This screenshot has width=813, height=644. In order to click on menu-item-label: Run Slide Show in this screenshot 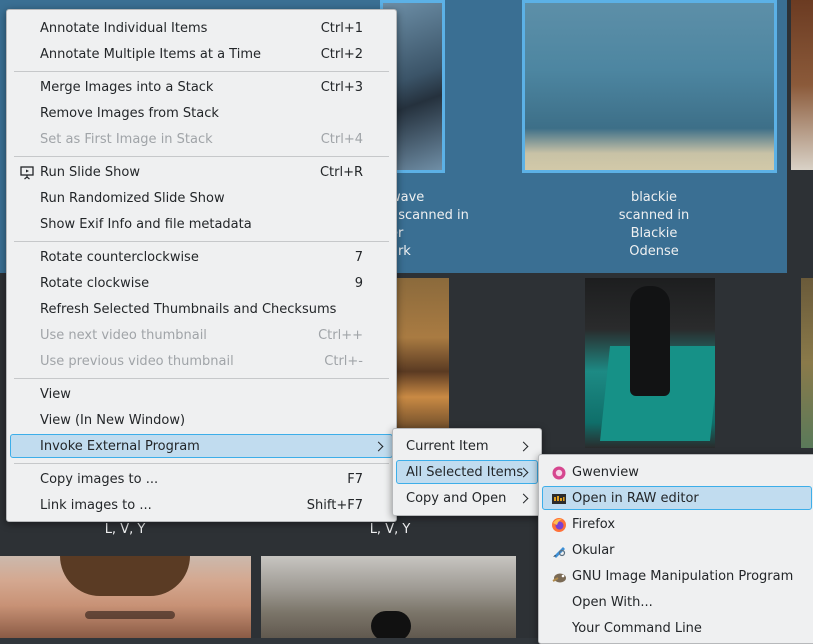, I will do `click(90, 172)`.